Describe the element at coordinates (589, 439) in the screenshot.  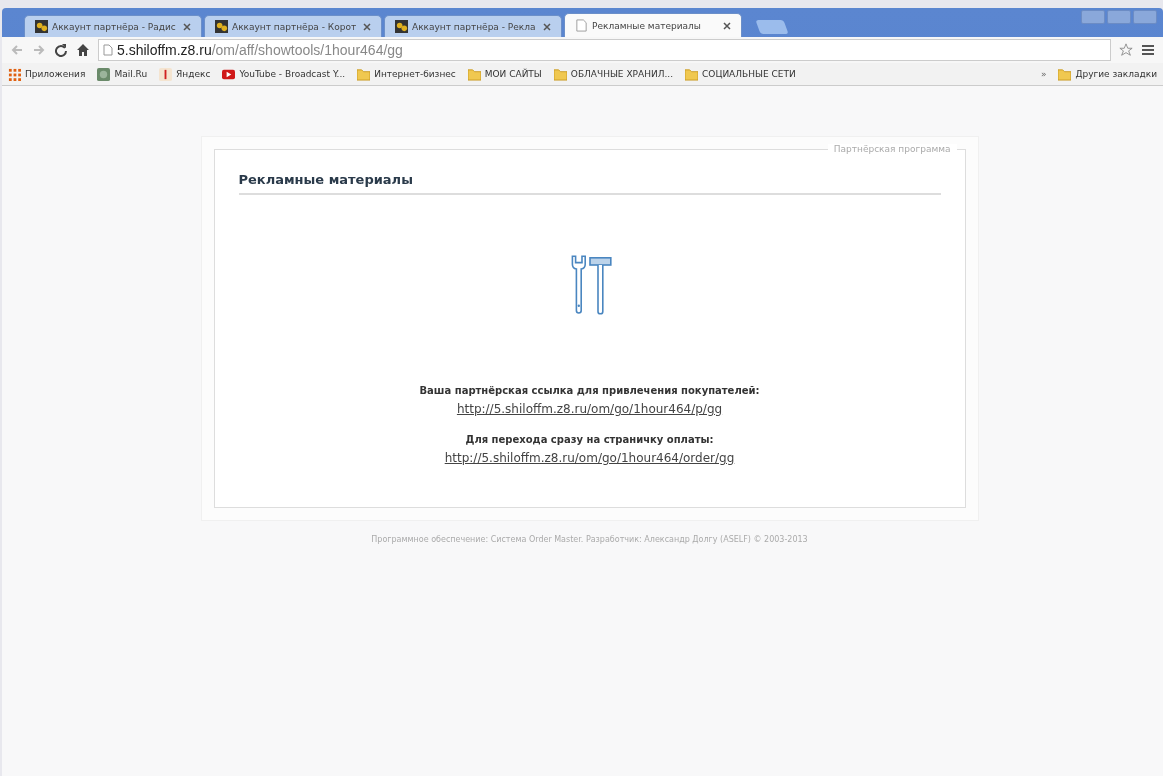
I see `link-caption: Для перехода сразу на страничку оплаты:` at that location.